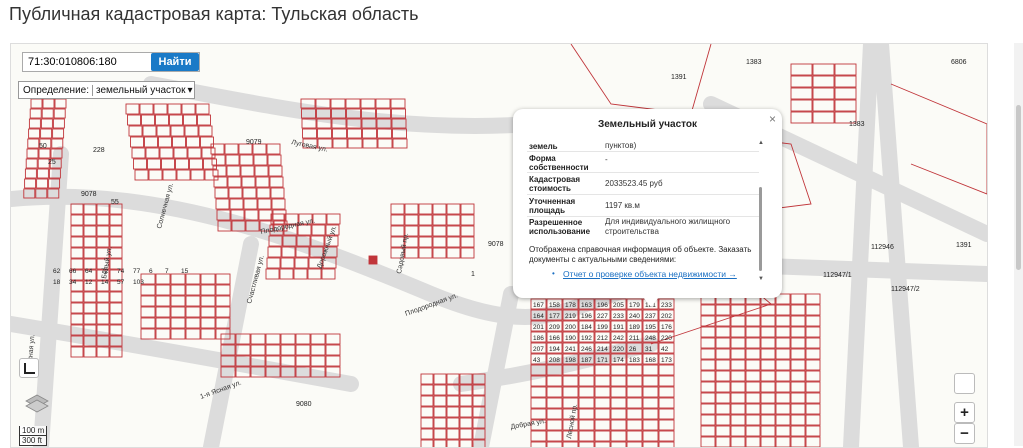 The width and height of the screenshot is (1023, 448). I want to click on popup-scrollbar-thumb, so click(760, 229).